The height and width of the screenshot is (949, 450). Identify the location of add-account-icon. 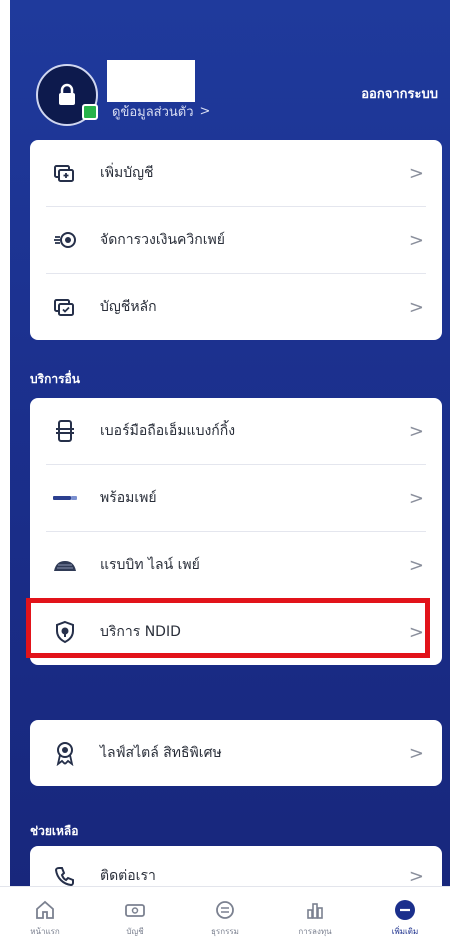
(65, 173).